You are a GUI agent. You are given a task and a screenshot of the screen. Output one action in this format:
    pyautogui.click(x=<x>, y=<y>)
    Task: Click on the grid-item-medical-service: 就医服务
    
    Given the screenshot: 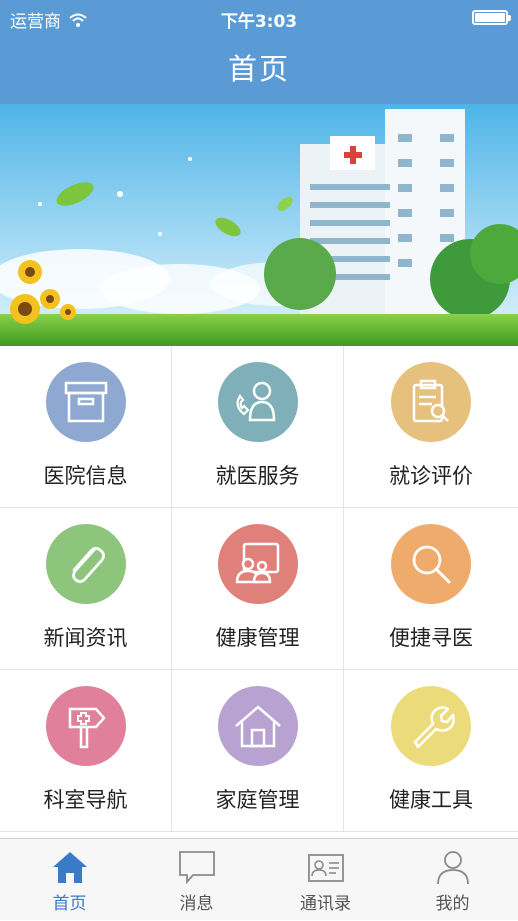 What is the action you would take?
    pyautogui.click(x=258, y=427)
    